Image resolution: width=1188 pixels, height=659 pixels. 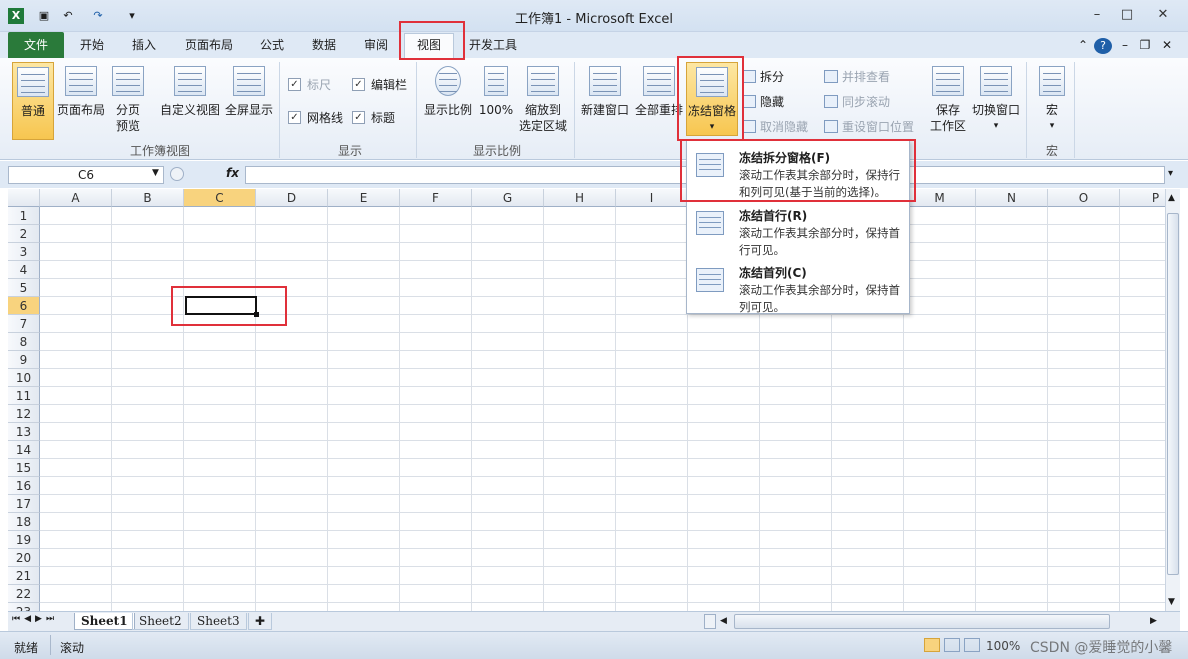 I want to click on scroll-right-icon: ▶, so click(x=1153, y=621).